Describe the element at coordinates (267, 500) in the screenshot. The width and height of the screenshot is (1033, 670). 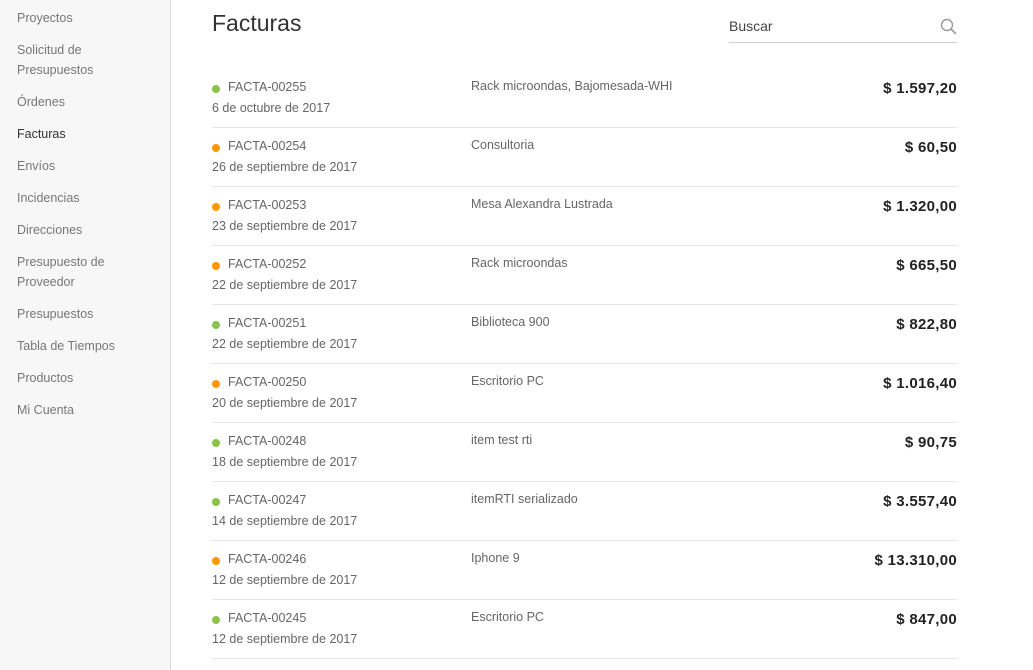
I see `invoice-code: FACTA-00247` at that location.